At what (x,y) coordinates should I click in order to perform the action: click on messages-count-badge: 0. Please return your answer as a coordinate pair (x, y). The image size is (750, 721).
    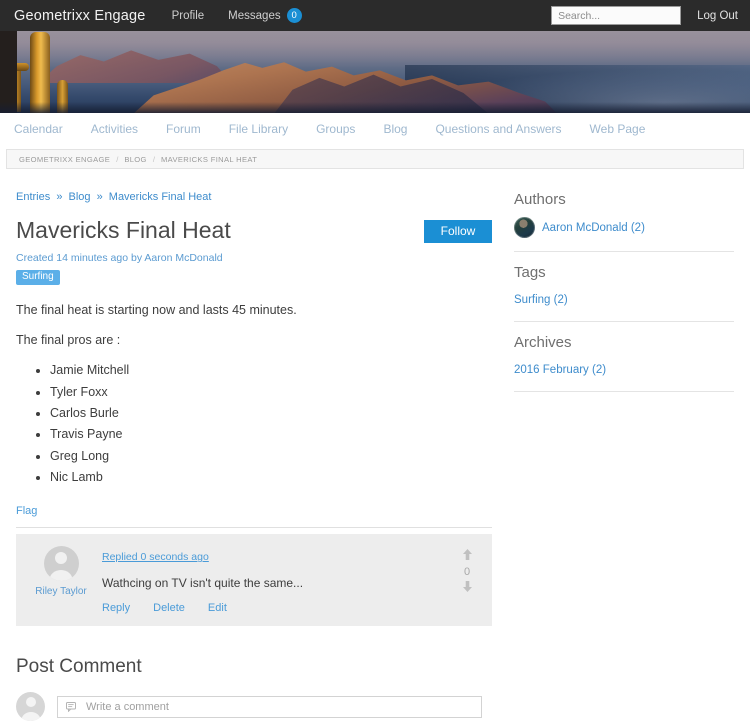
    Looking at the image, I should click on (294, 15).